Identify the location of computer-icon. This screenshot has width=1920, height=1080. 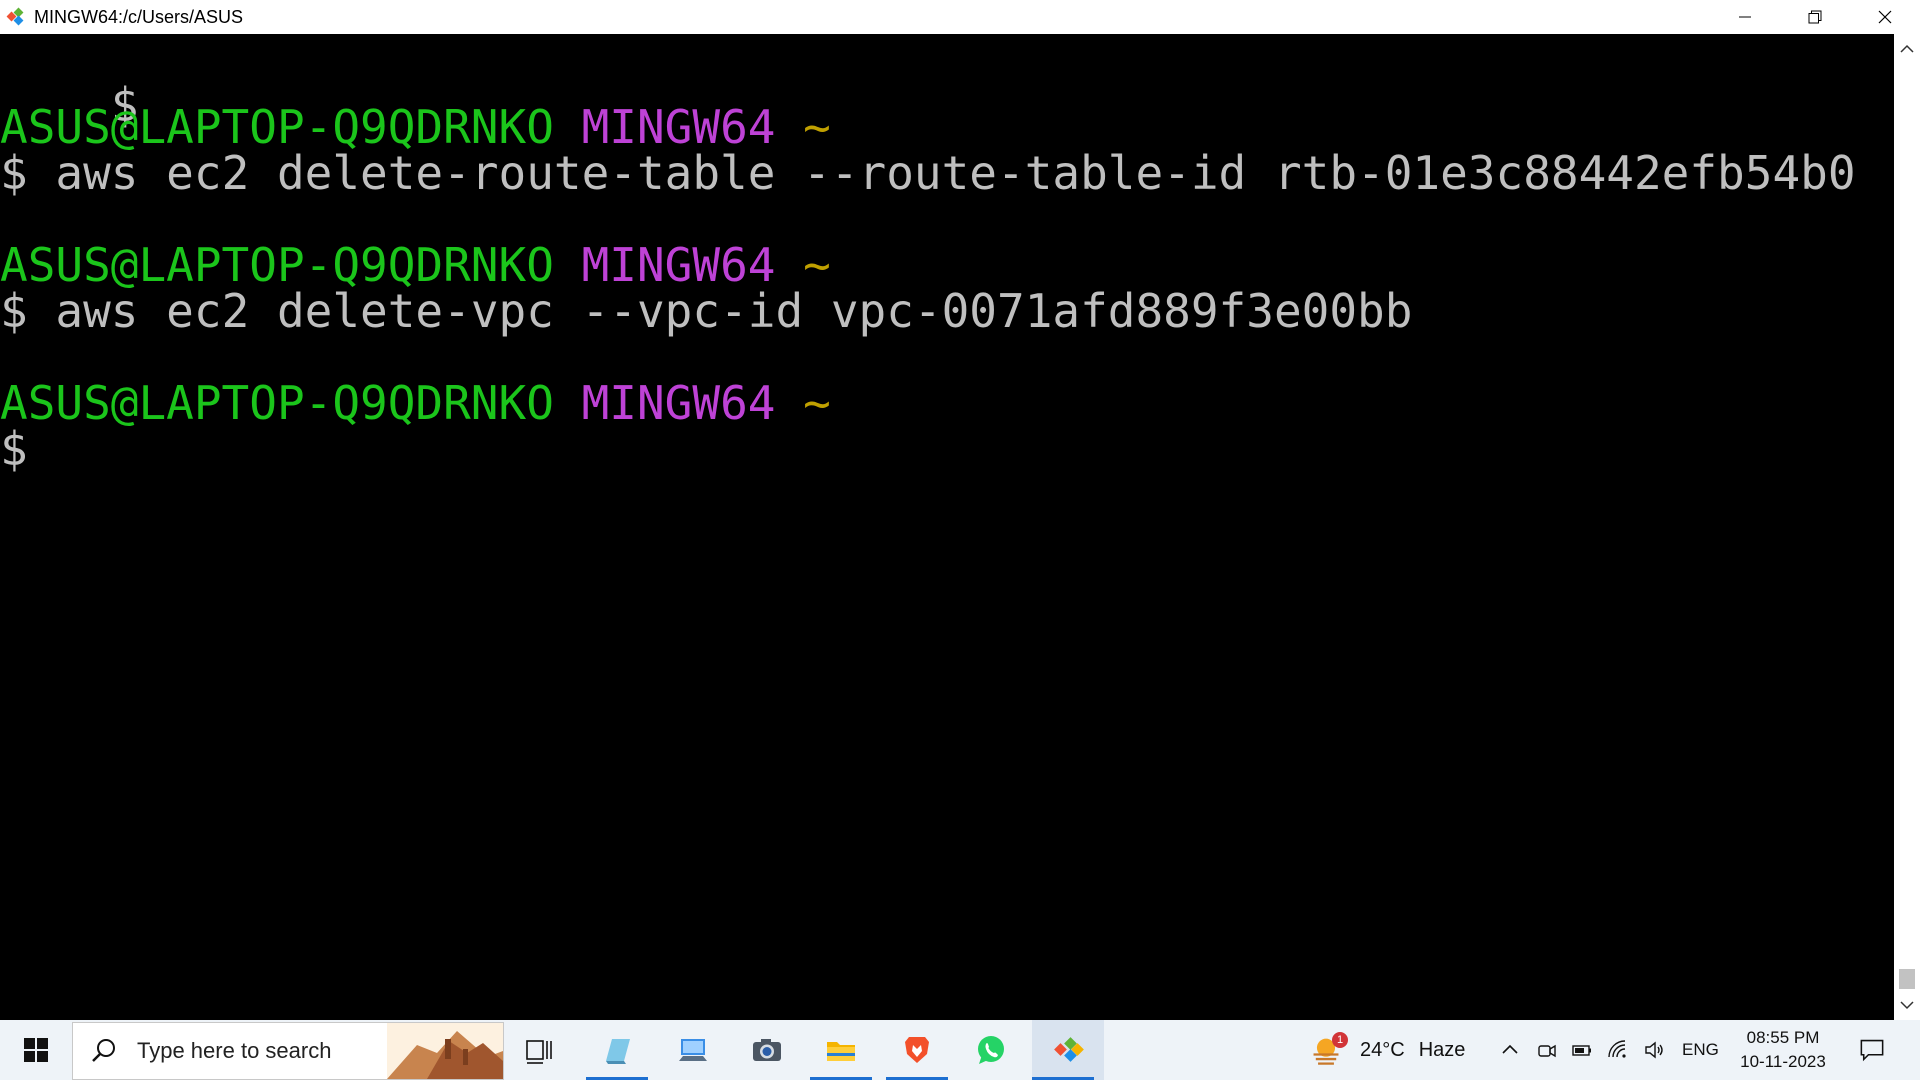
(693, 1050).